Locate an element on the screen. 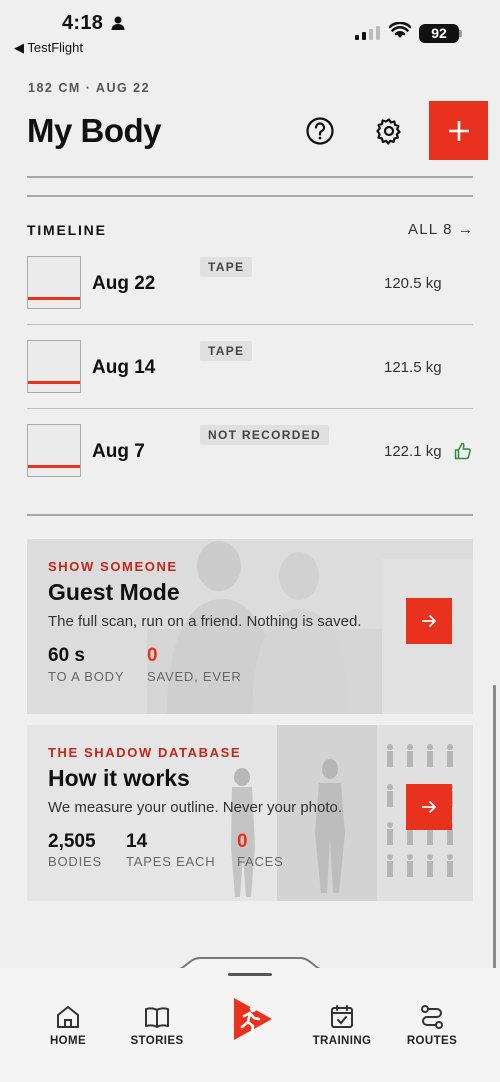 This screenshot has height=1082, width=500. scrollbar is located at coordinates (494, 827).